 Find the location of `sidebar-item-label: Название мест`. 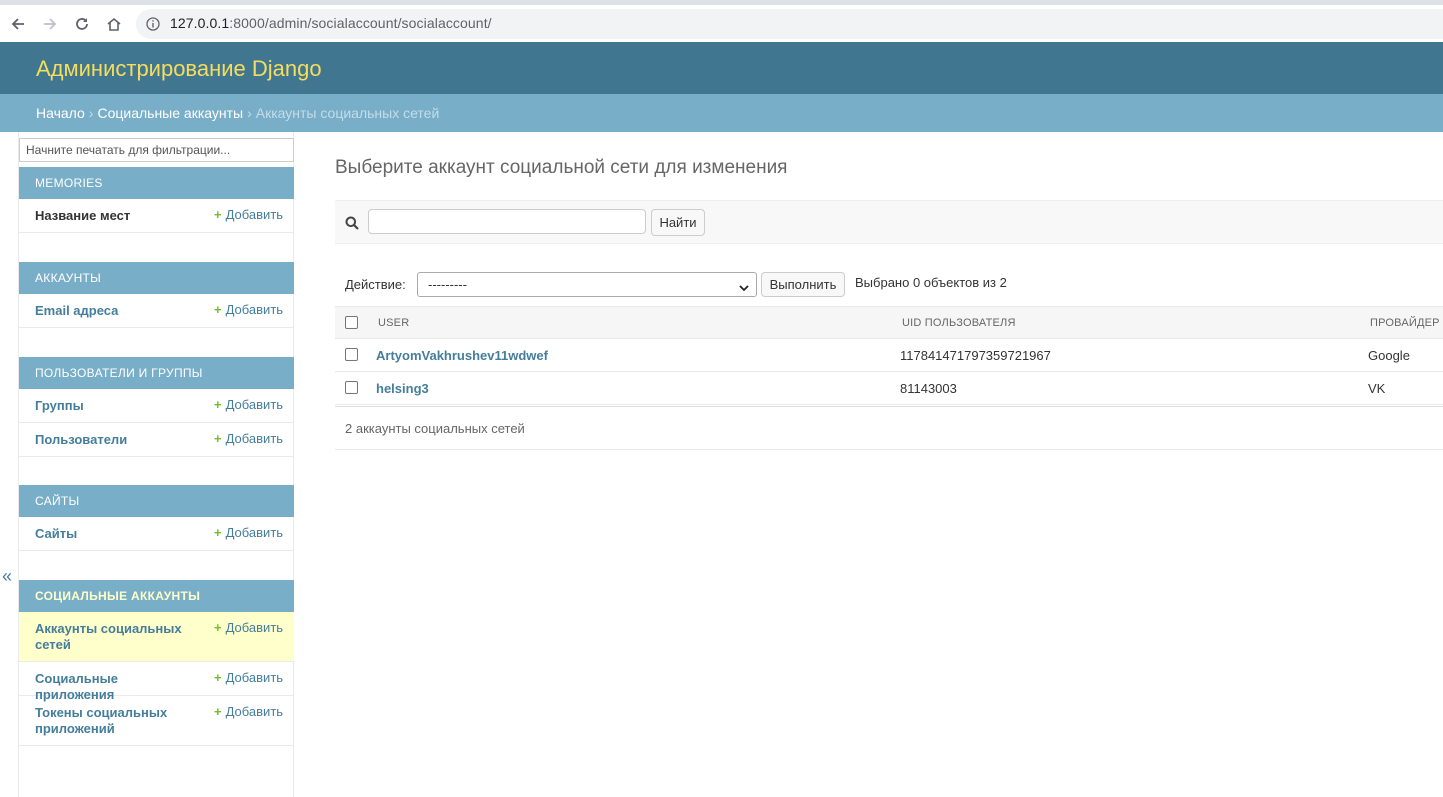

sidebar-item-label: Название мест is located at coordinates (115, 216).